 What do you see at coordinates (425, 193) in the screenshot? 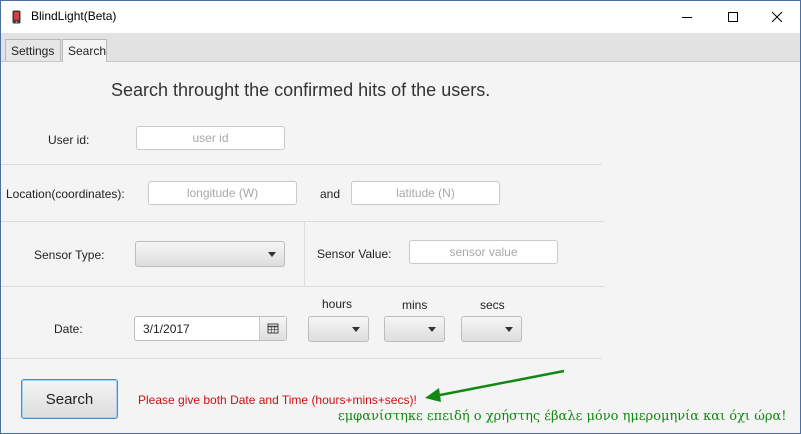
I see `latitude-input` at bounding box center [425, 193].